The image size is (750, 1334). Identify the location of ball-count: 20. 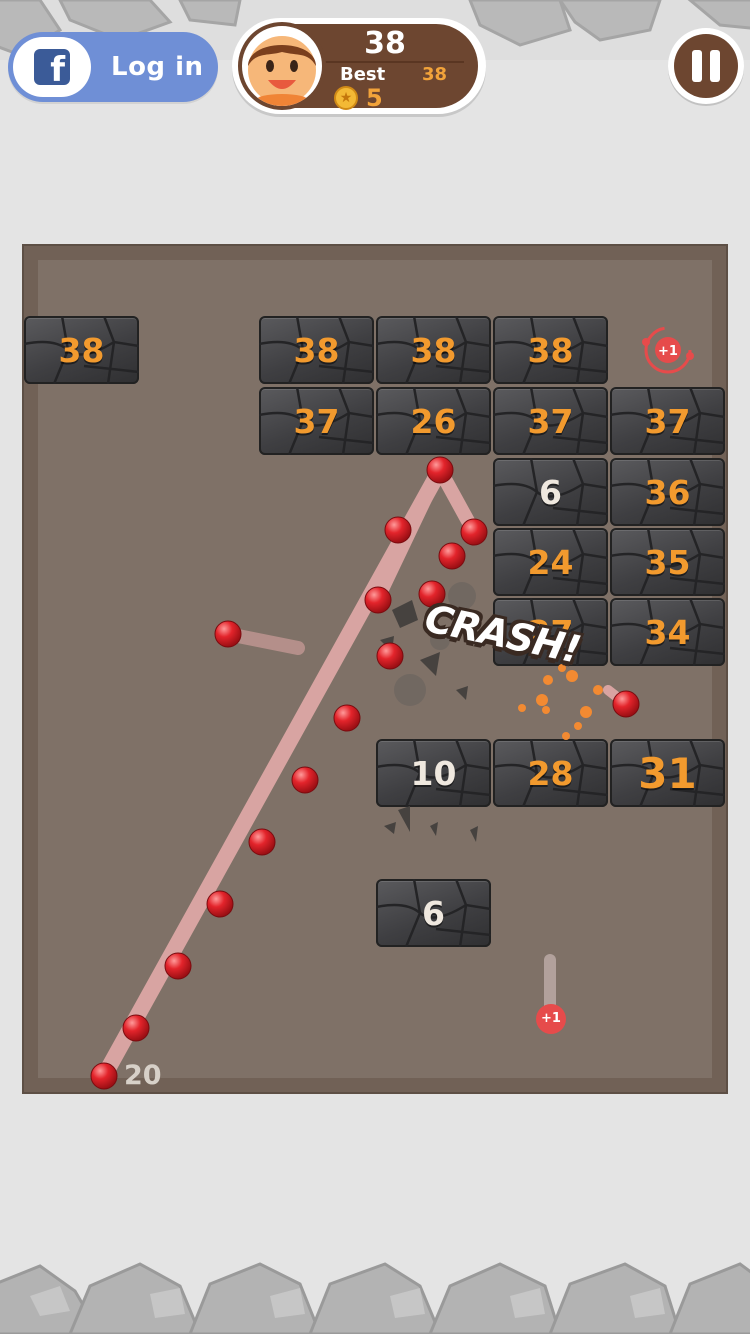
(143, 1075).